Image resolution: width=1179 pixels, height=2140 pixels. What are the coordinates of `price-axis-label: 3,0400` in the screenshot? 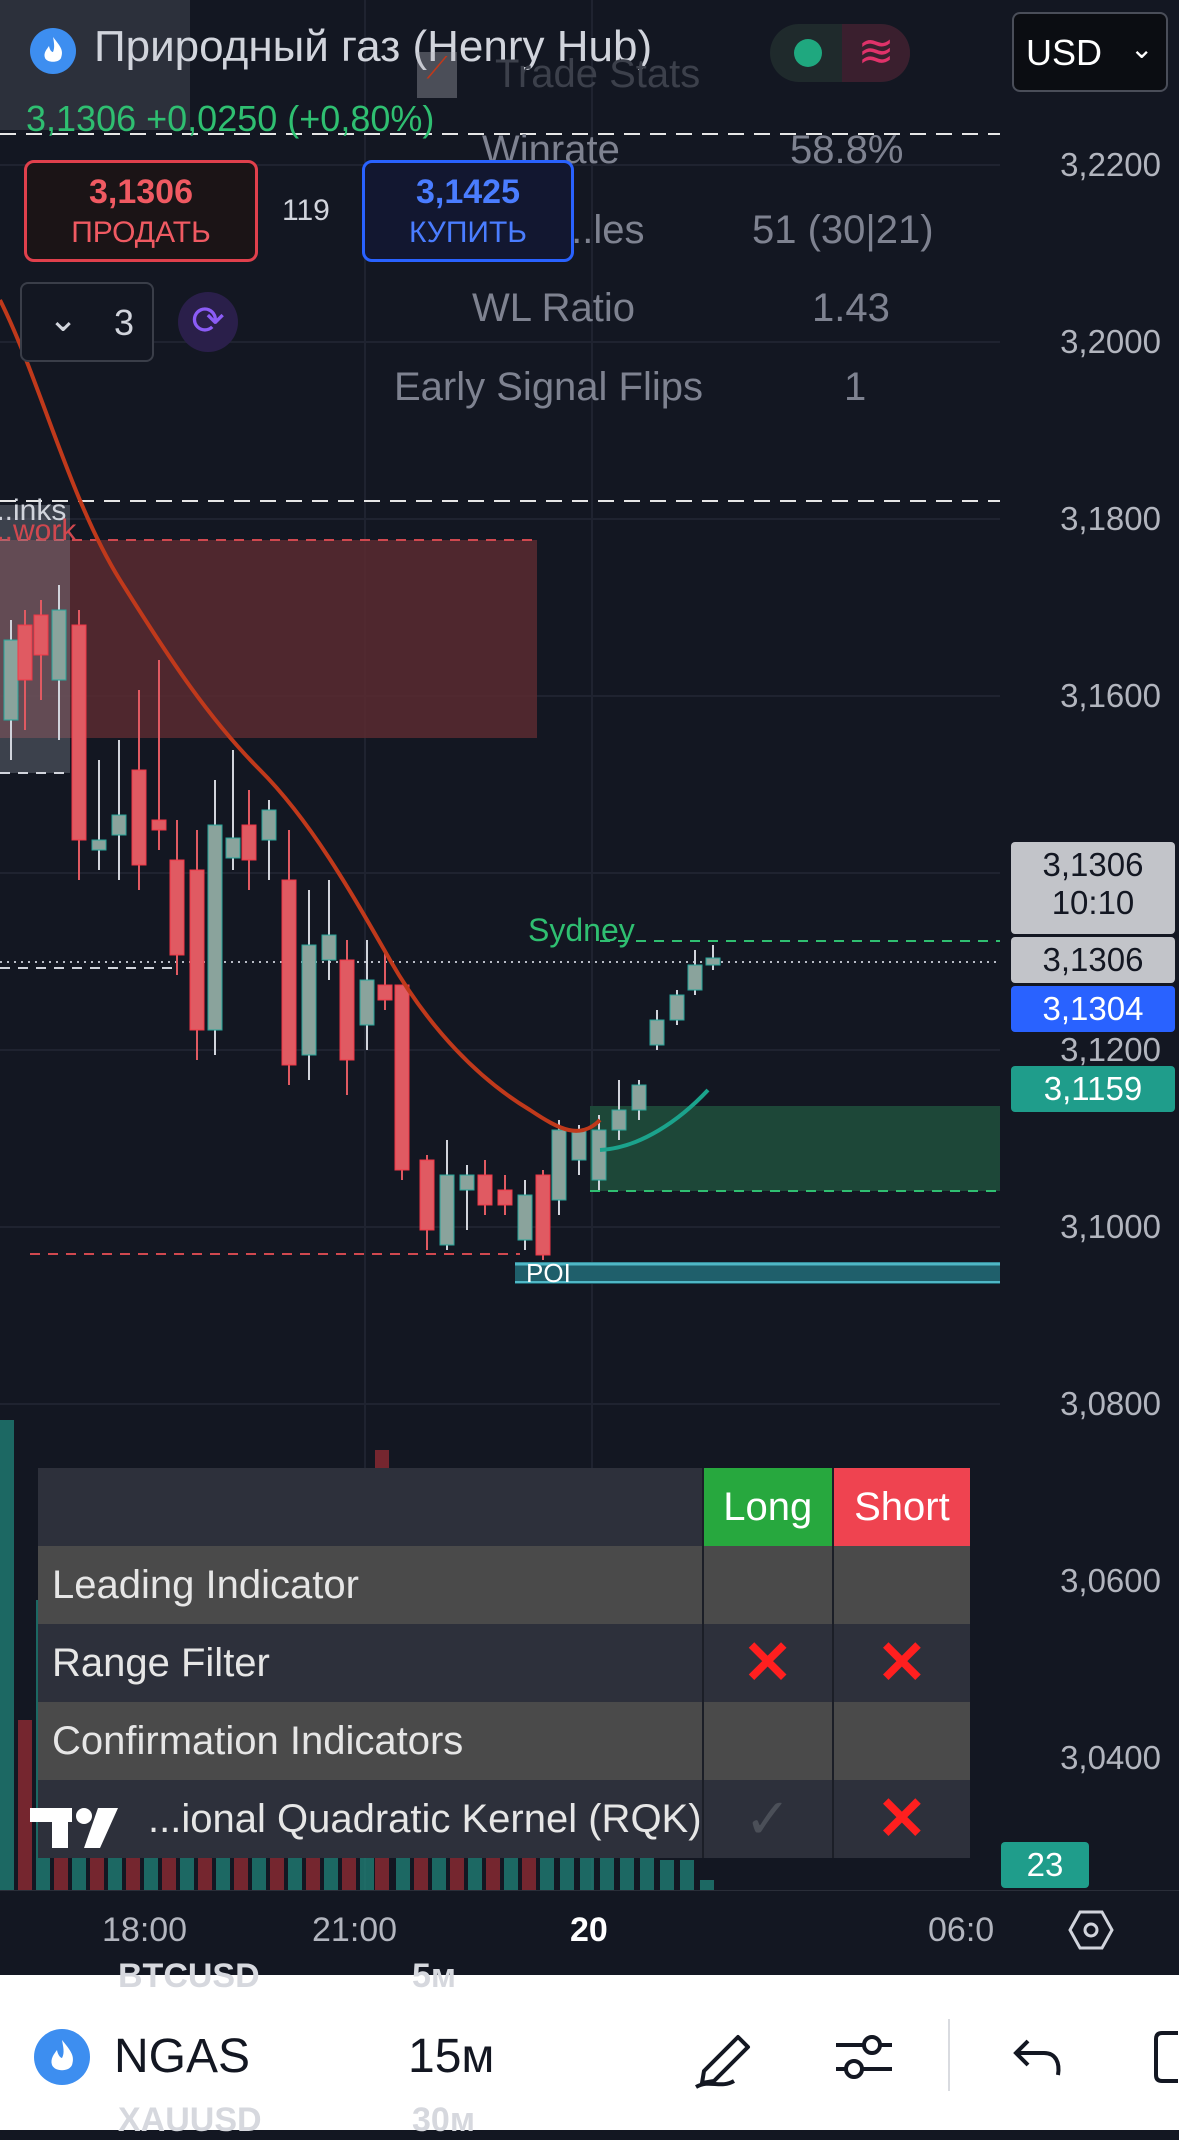 It's located at (1110, 1757).